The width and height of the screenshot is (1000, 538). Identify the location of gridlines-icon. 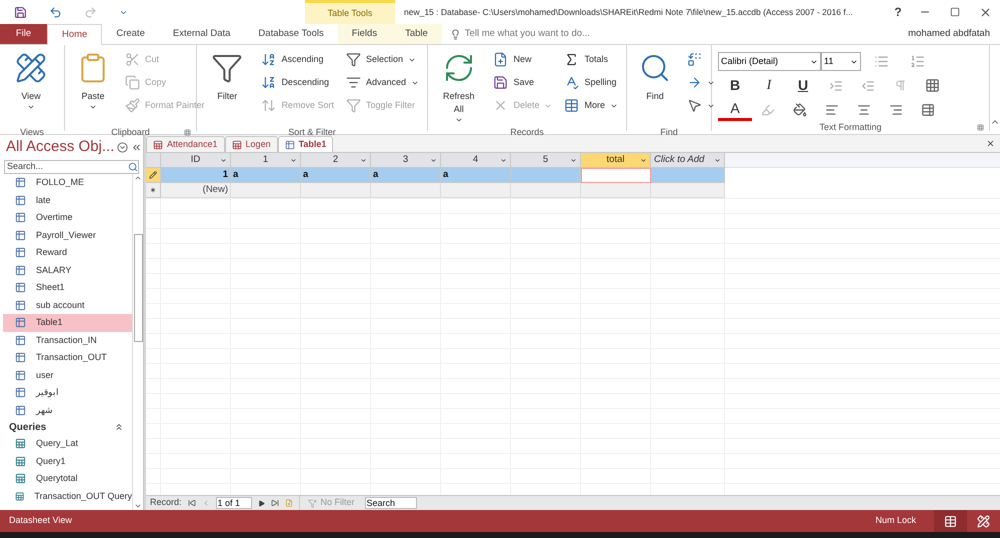
(932, 85).